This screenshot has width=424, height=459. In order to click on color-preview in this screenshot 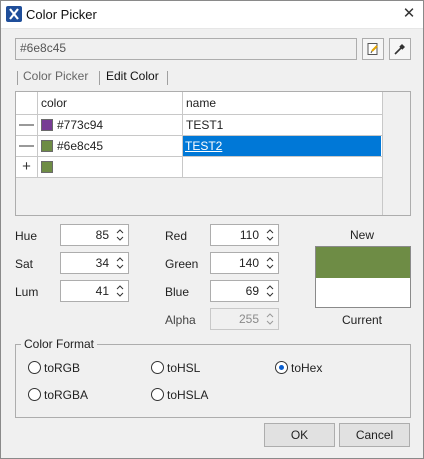, I will do `click(363, 277)`.